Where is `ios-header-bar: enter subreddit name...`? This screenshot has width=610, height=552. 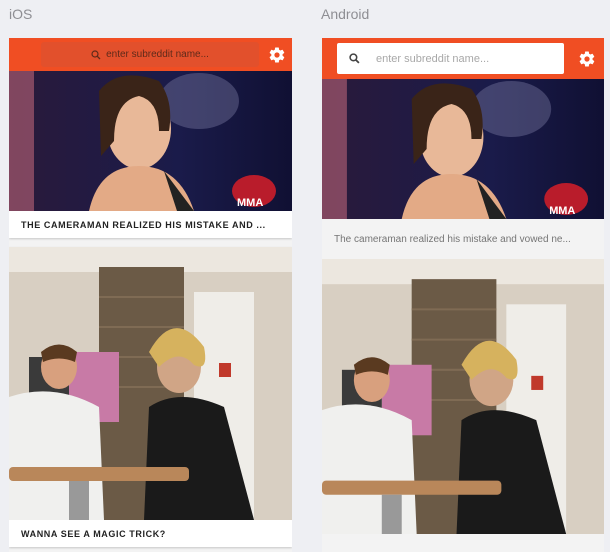 ios-header-bar: enter subreddit name... is located at coordinates (150, 54).